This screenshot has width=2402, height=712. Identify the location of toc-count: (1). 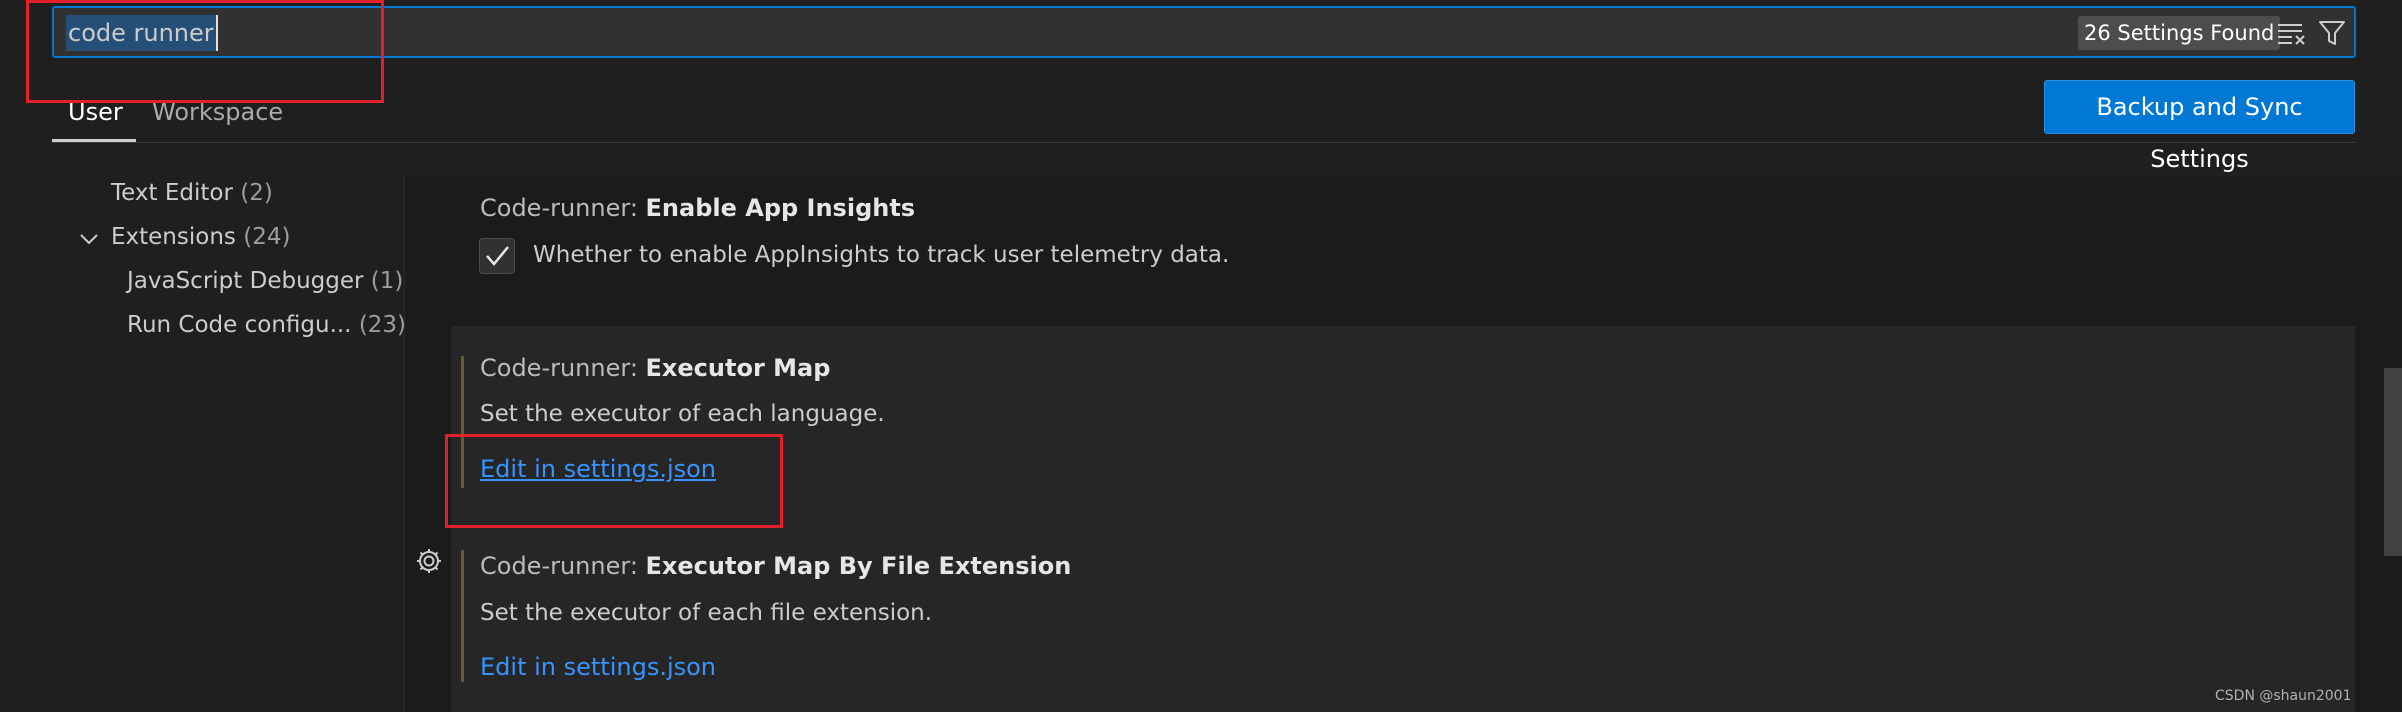
(387, 281).